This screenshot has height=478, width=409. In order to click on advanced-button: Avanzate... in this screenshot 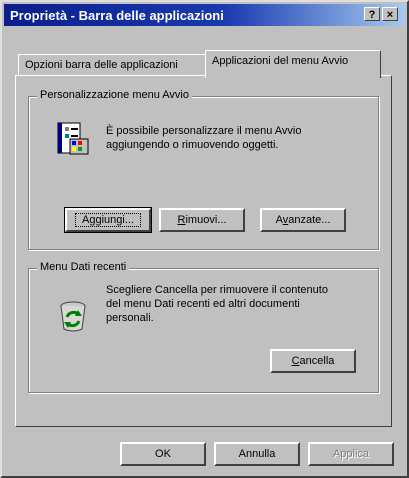, I will do `click(303, 220)`.